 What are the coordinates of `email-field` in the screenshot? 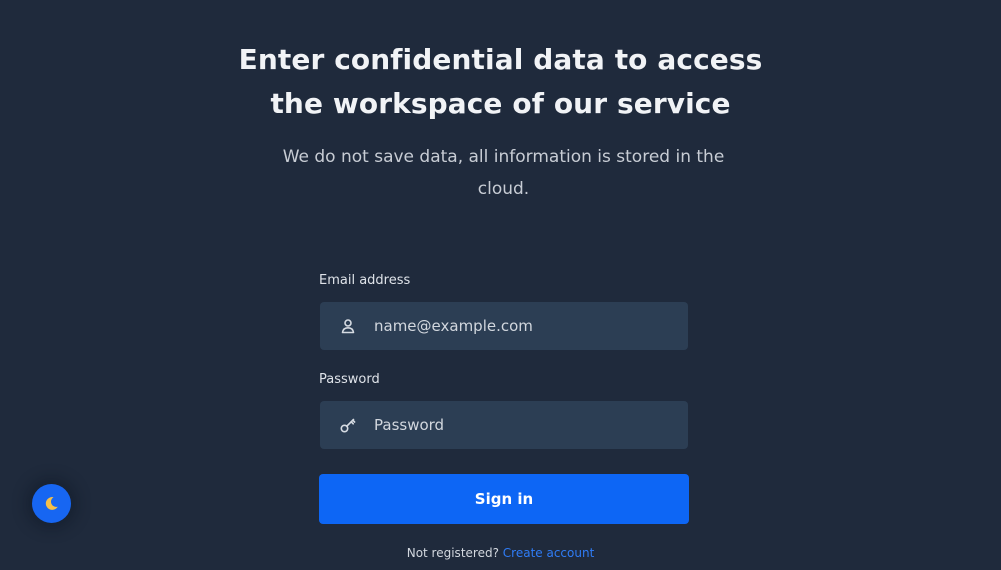 It's located at (504, 326).